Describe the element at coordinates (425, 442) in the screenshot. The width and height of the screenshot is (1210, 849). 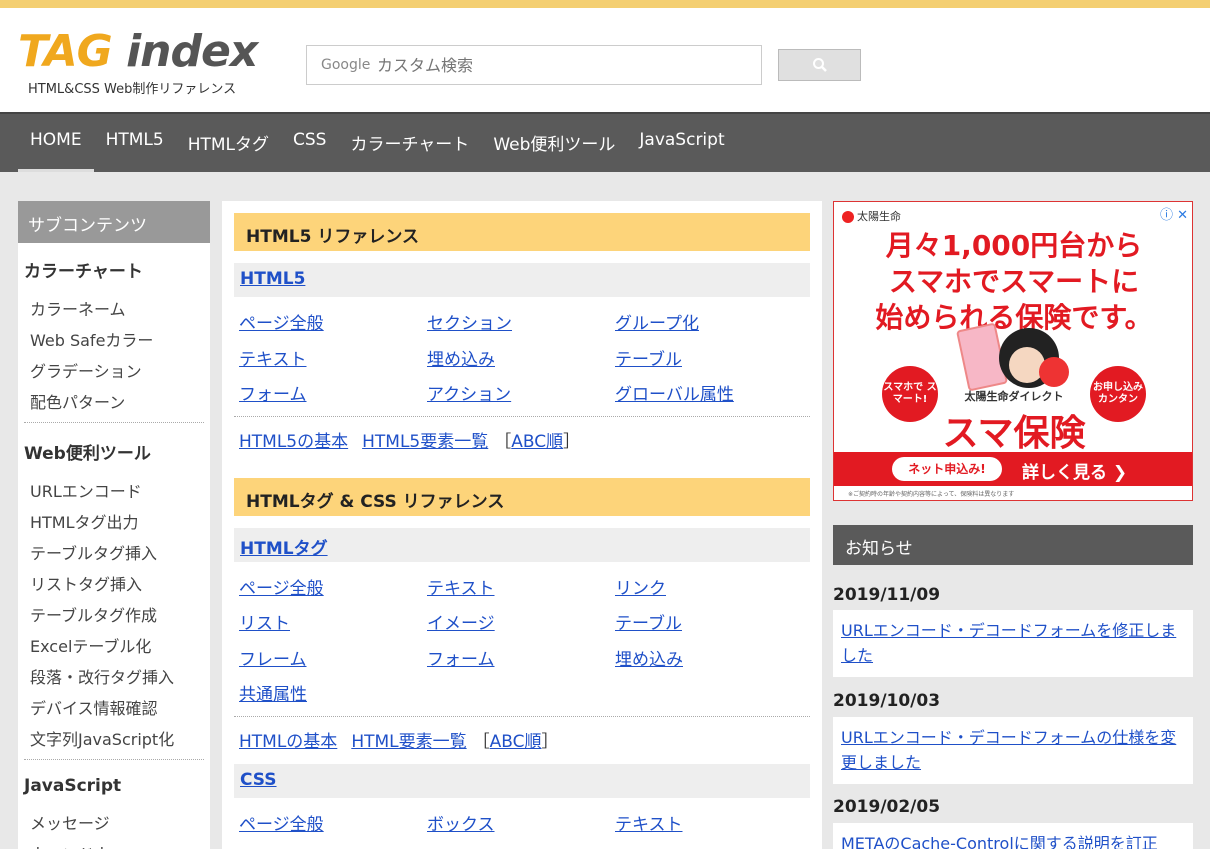
I see `html5-elements-link: HTML5要素一覧` at that location.